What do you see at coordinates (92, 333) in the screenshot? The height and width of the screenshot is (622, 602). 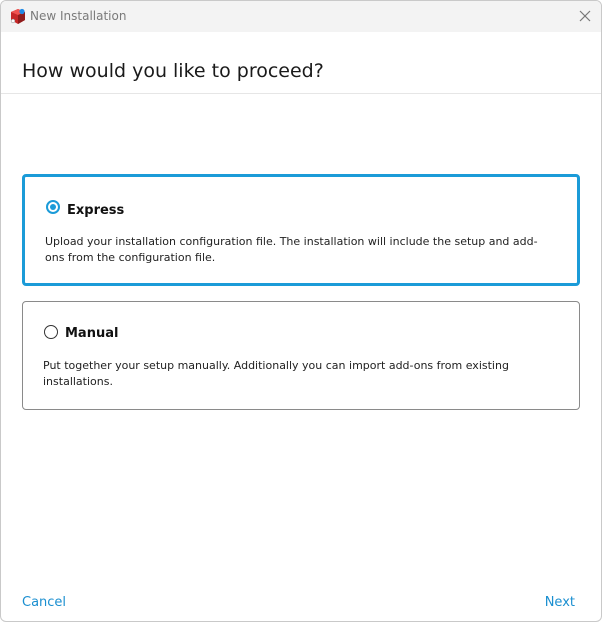 I see `manual-option-title: Manual` at bounding box center [92, 333].